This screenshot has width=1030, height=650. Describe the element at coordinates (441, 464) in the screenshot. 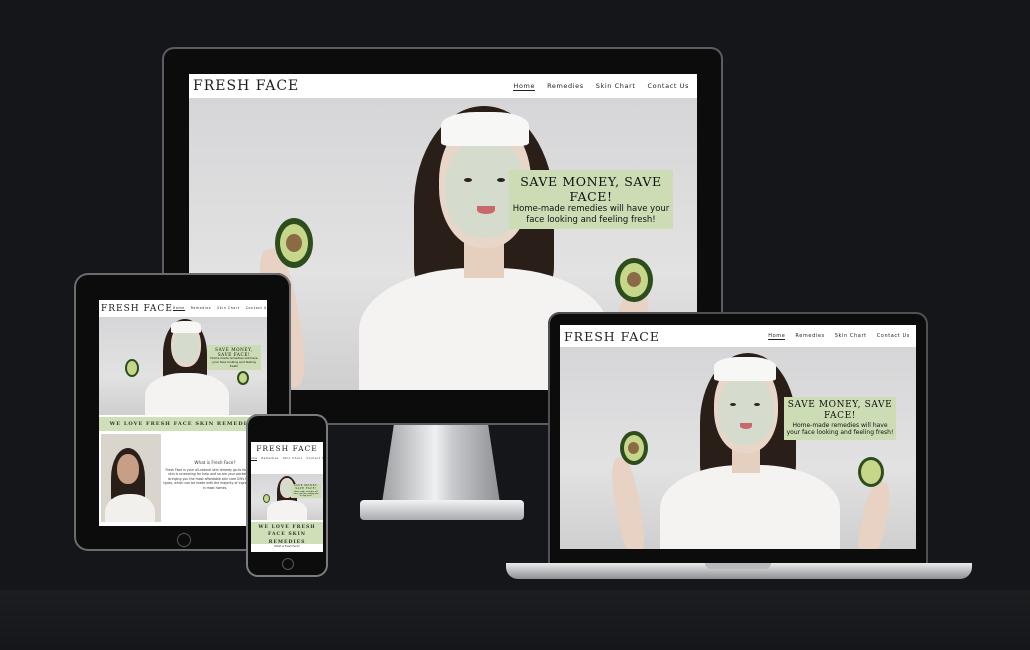

I see `monitor-stand` at that location.